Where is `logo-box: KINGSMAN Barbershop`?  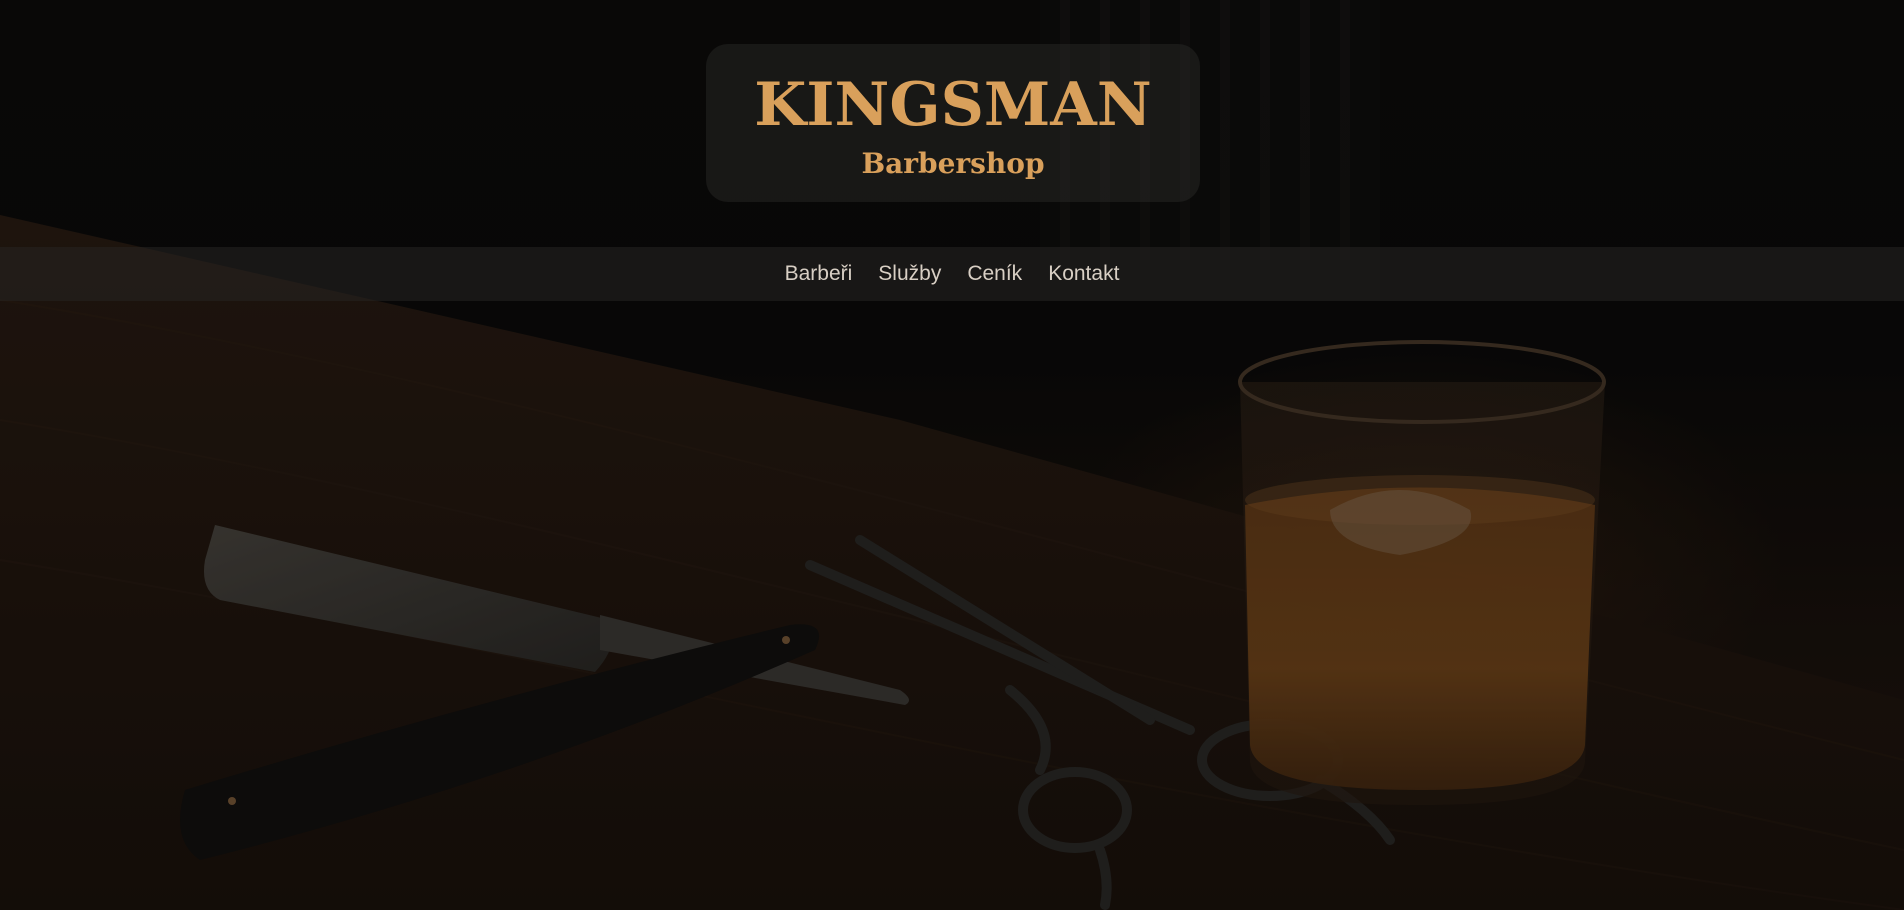
logo-box: KINGSMAN Barbershop is located at coordinates (953, 123).